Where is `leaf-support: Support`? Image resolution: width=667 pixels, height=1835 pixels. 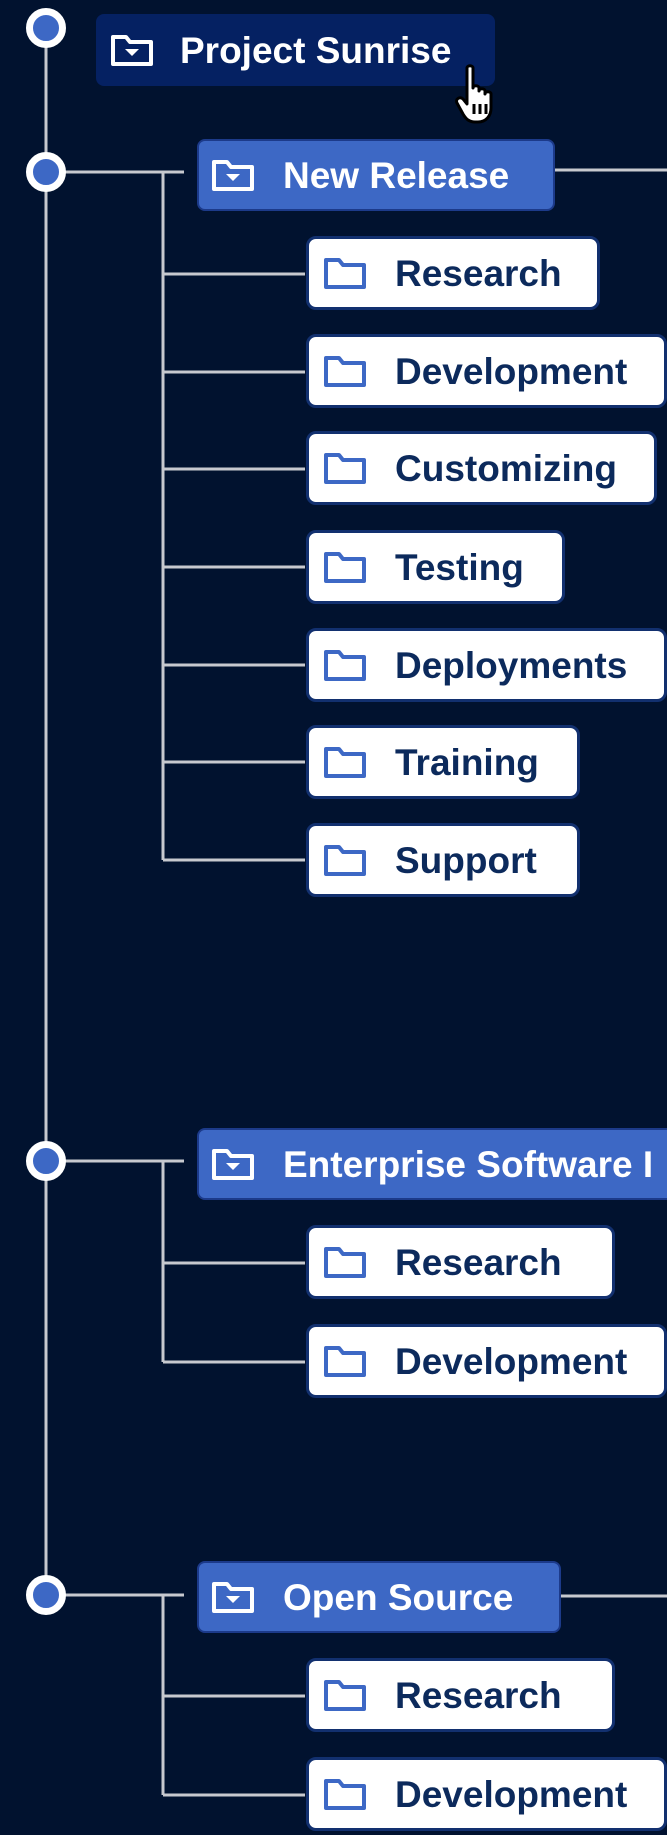 leaf-support: Support is located at coordinates (443, 860).